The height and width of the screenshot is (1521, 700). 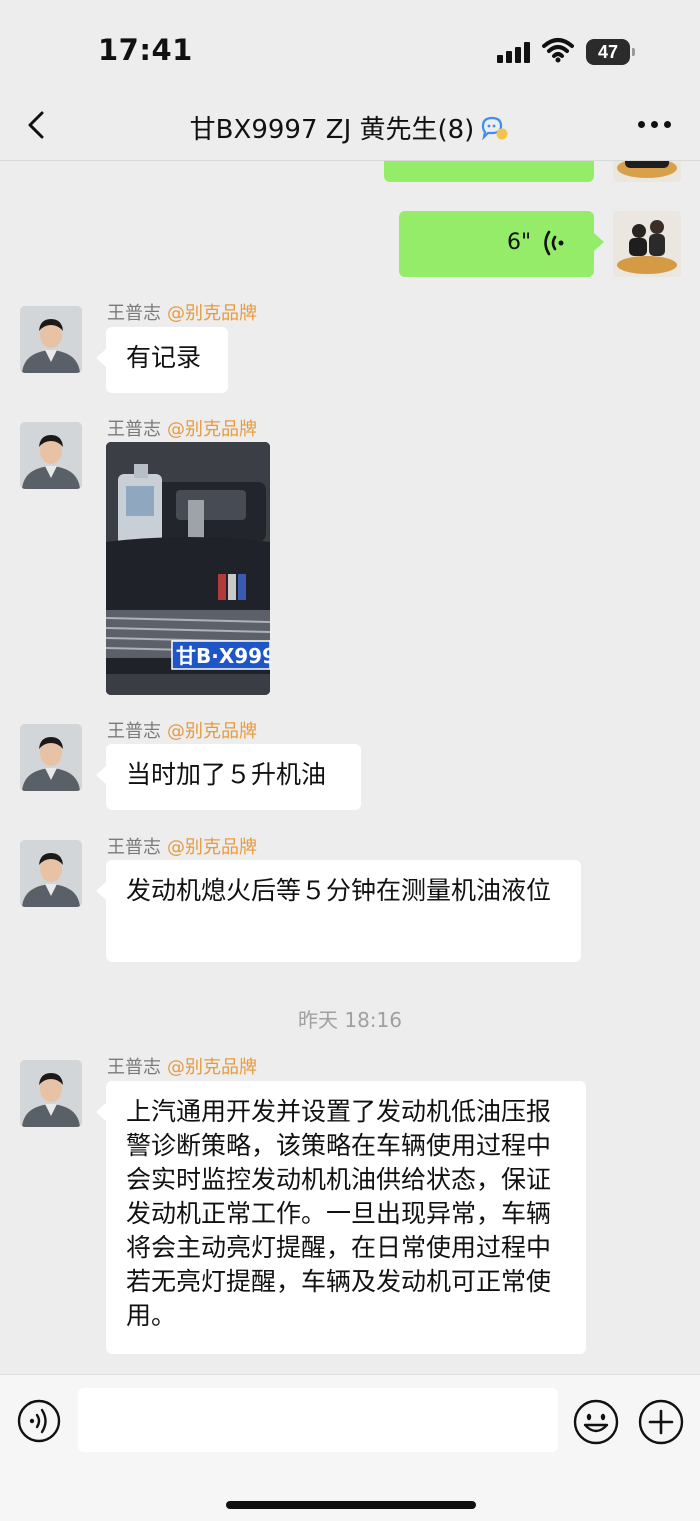 I want to click on message-bubble-sent-partial, so click(x=489, y=171).